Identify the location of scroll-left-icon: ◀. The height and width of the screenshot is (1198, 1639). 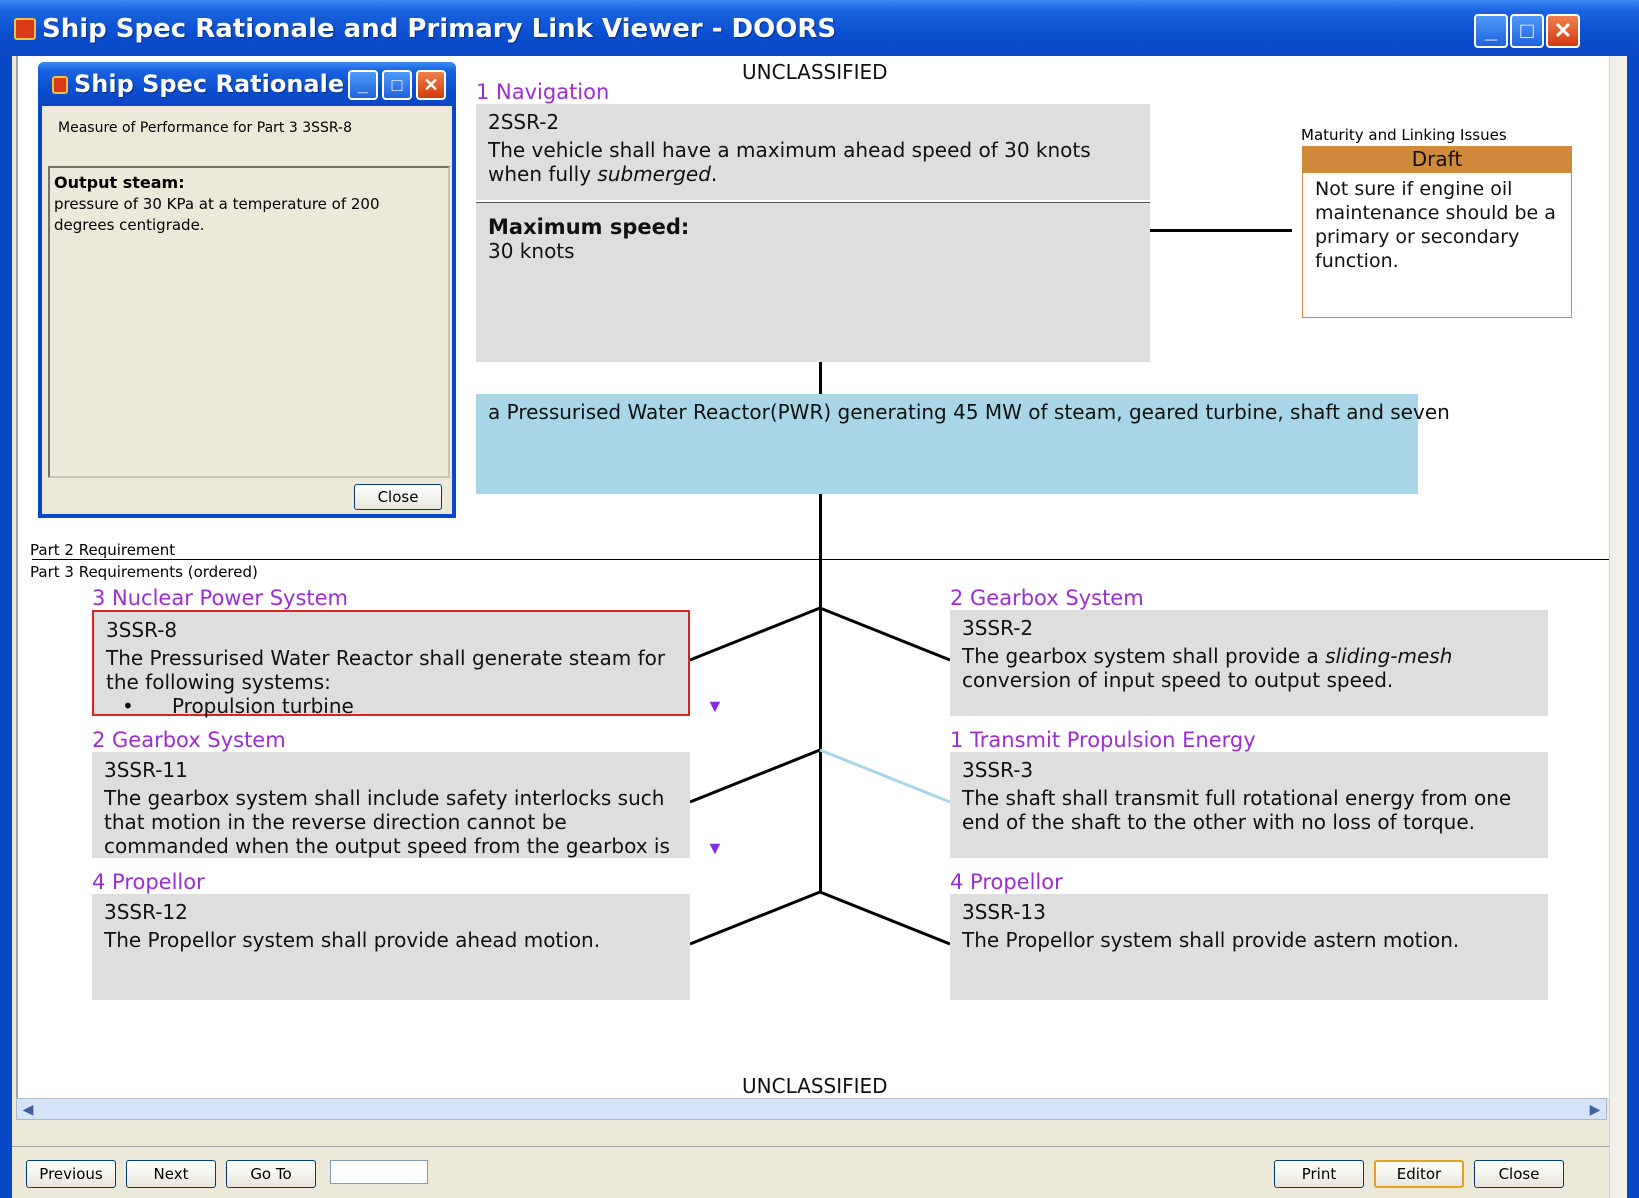
(28, 1109).